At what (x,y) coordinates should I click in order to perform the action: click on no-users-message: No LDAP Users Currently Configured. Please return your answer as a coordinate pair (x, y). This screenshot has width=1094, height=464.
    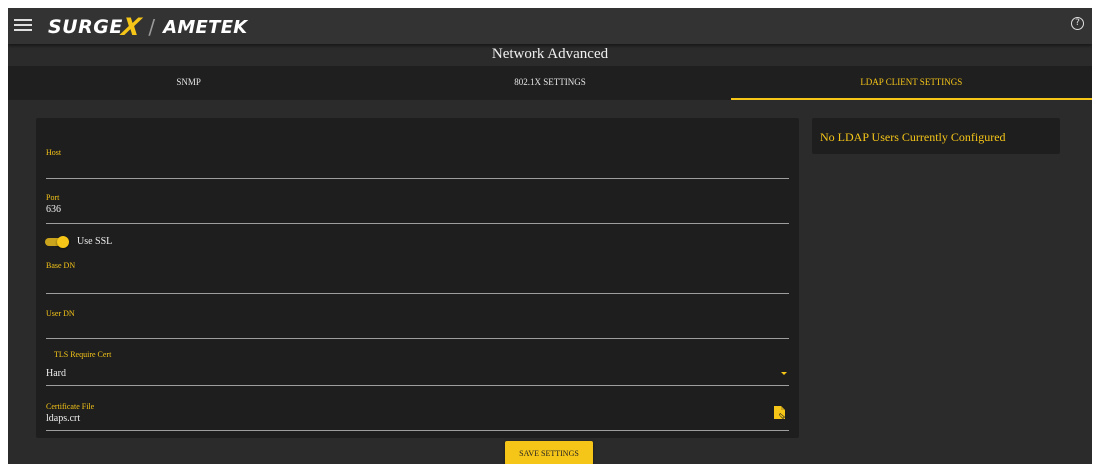
    Looking at the image, I should click on (913, 137).